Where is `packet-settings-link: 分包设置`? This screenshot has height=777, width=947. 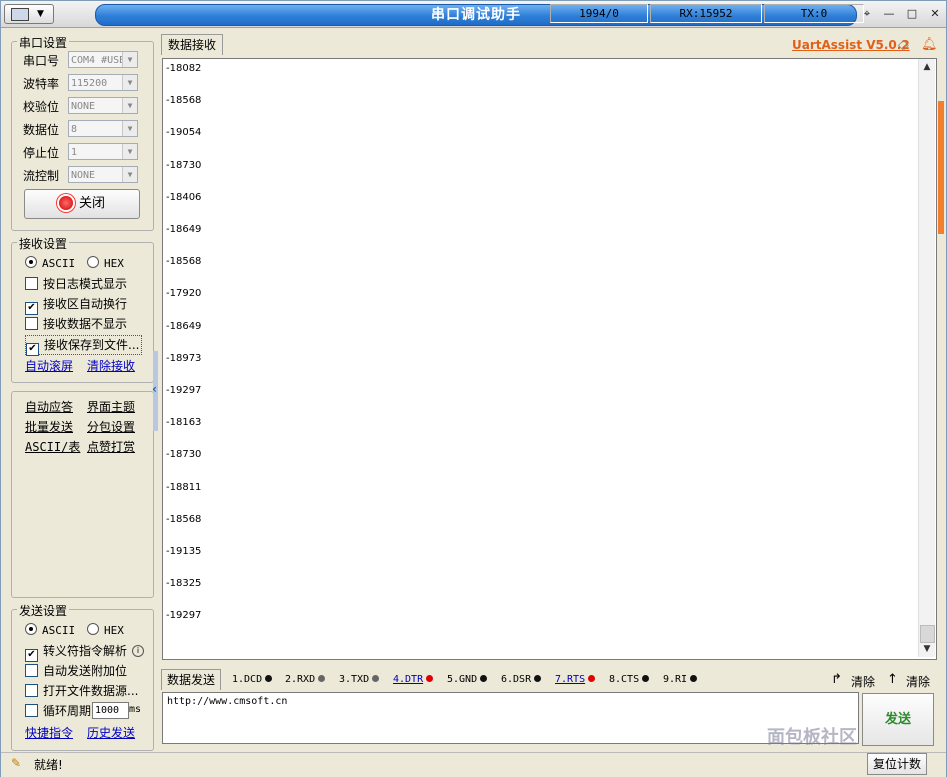
packet-settings-link: 分包设置 is located at coordinates (111, 427).